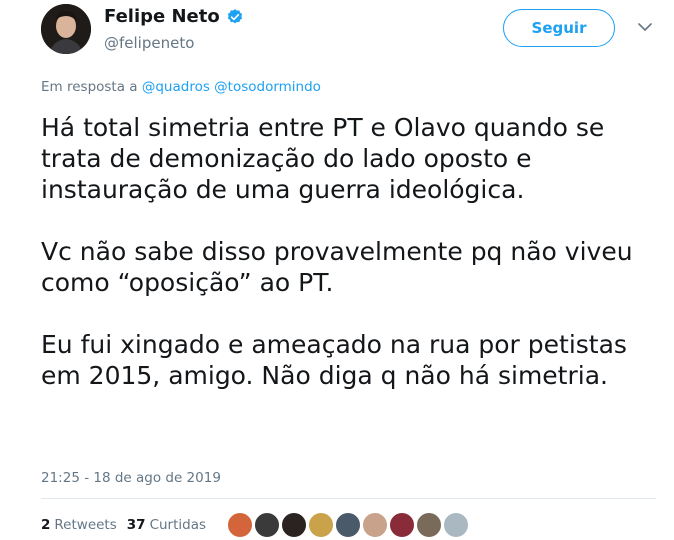 Image resolution: width=674 pixels, height=540 pixels. I want to click on liker-avatars, so click(348, 525).